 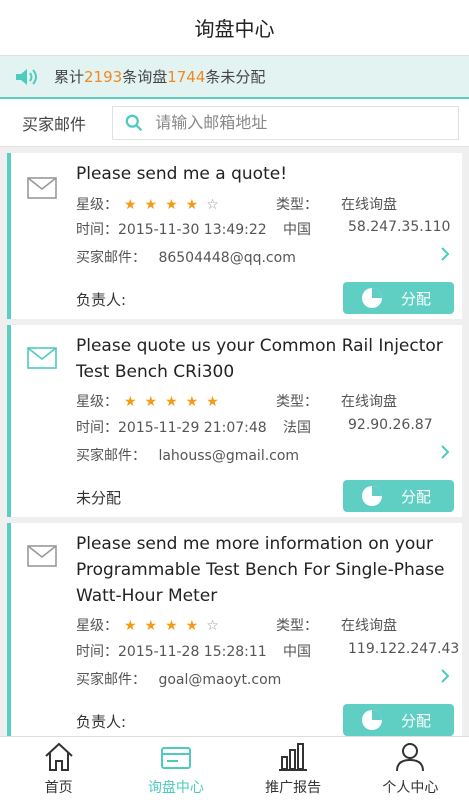 I want to click on inquiry-summary-bar: 累计 2193 条询盘 1744 条未分配, so click(x=234, y=77).